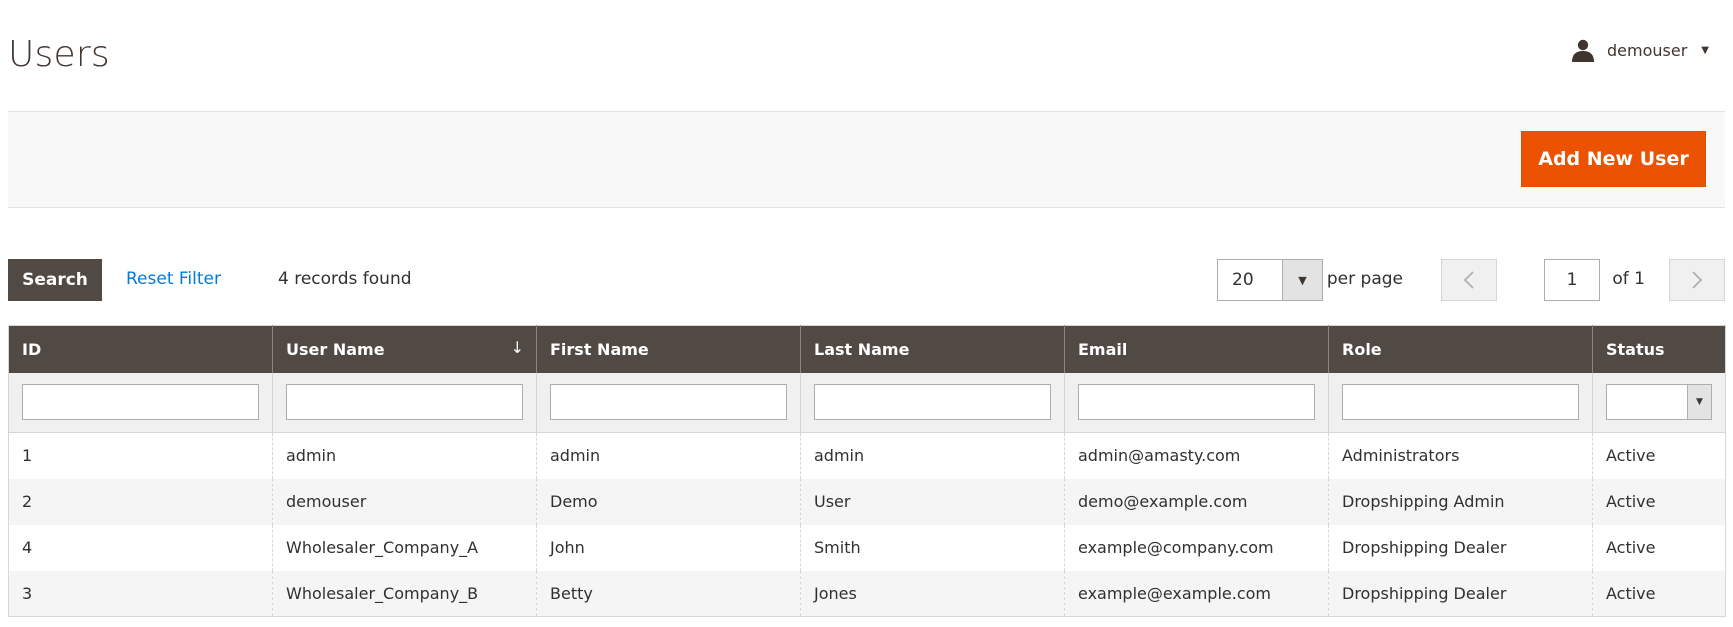 The width and height of the screenshot is (1733, 627). What do you see at coordinates (55, 280) in the screenshot?
I see `search-button: Search` at bounding box center [55, 280].